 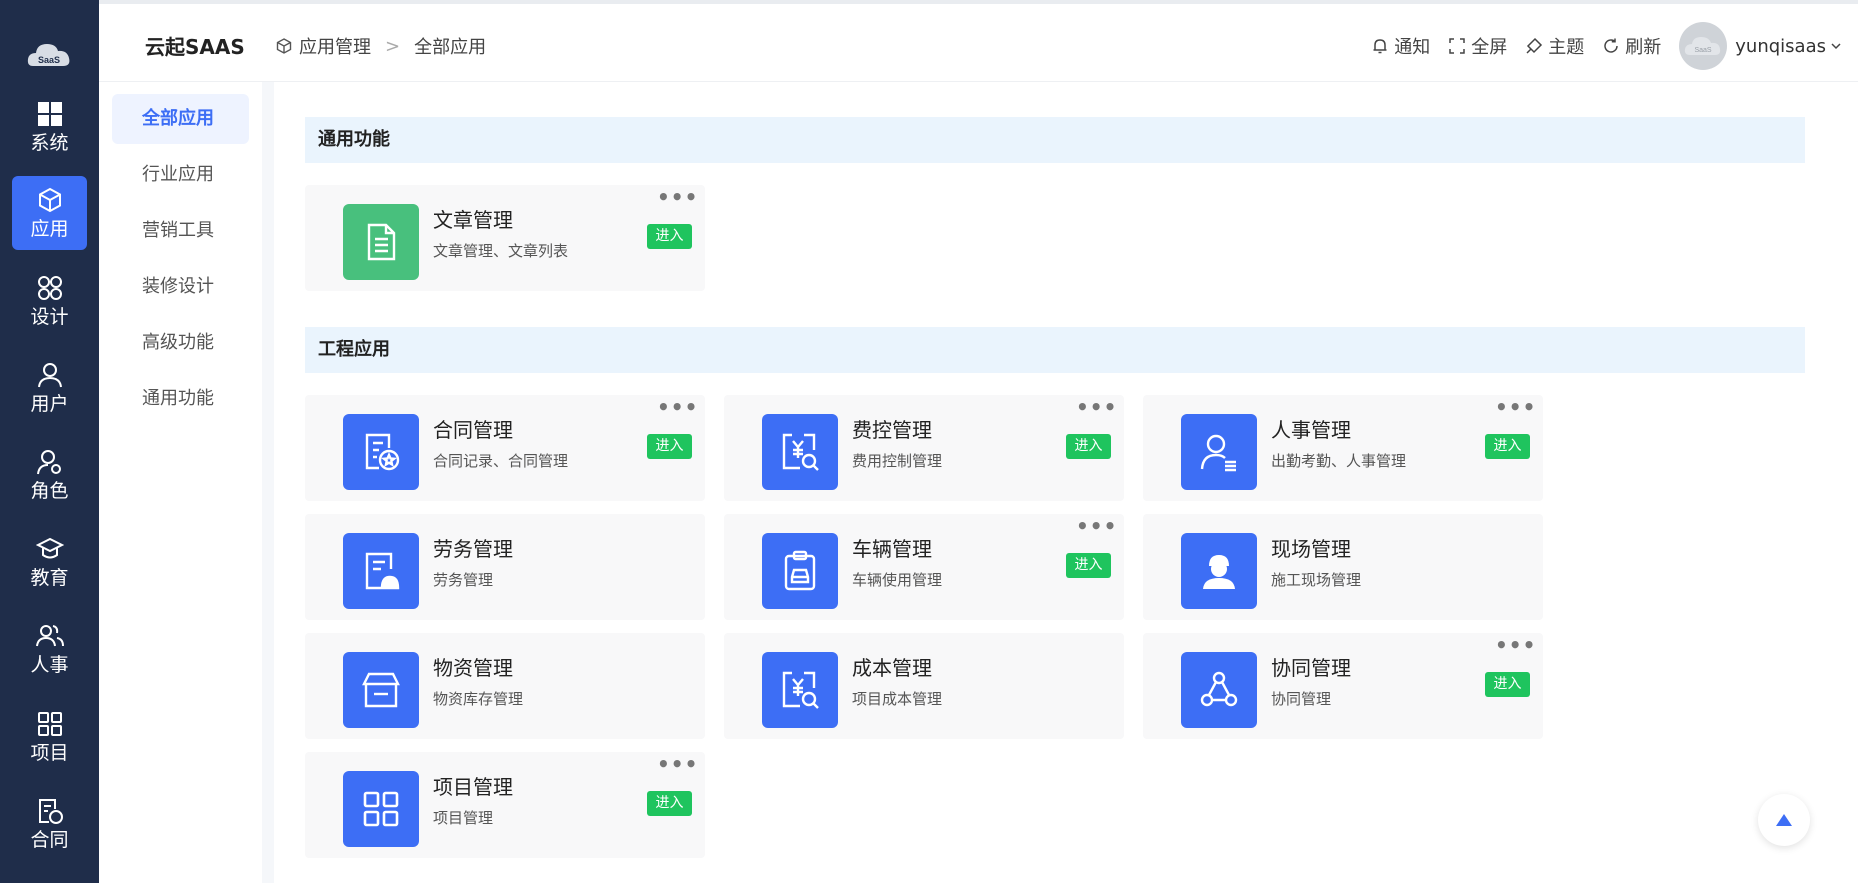 I want to click on rail-label: 项目, so click(x=49, y=753).